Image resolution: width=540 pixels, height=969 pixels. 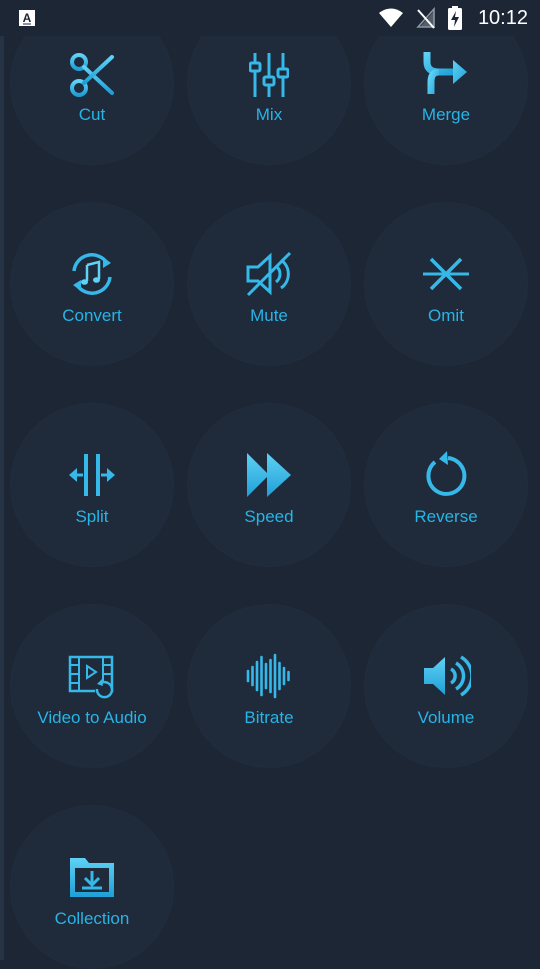 I want to click on tool-speed: Speed, so click(x=269, y=485).